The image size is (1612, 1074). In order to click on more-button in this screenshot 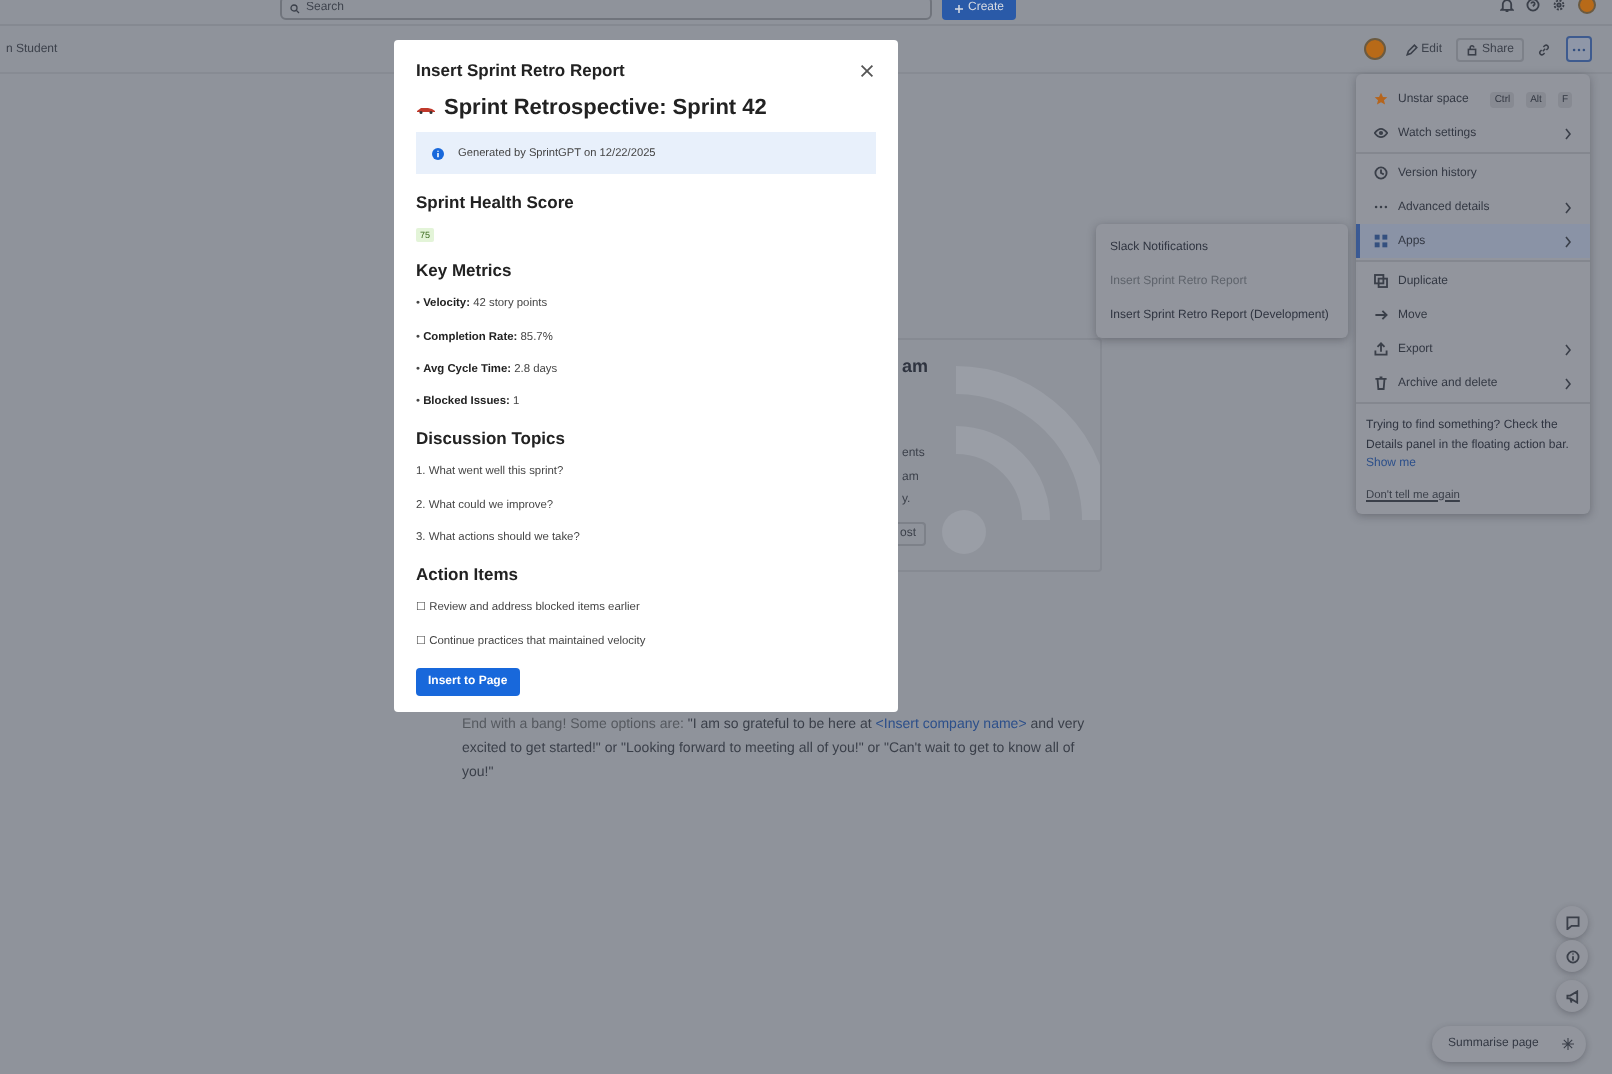, I will do `click(1579, 49)`.